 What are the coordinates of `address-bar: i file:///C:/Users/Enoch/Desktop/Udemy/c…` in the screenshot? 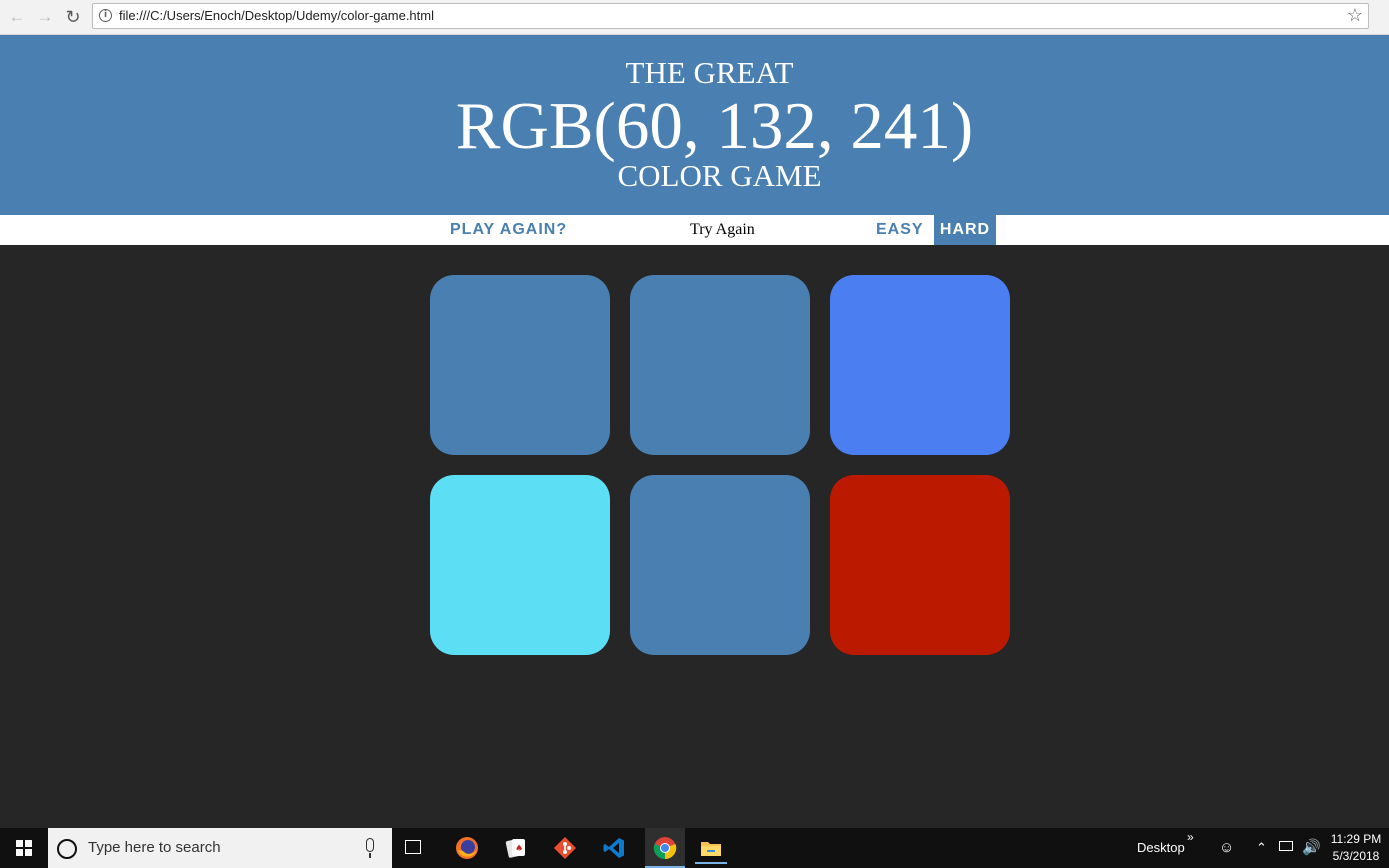 It's located at (730, 16).